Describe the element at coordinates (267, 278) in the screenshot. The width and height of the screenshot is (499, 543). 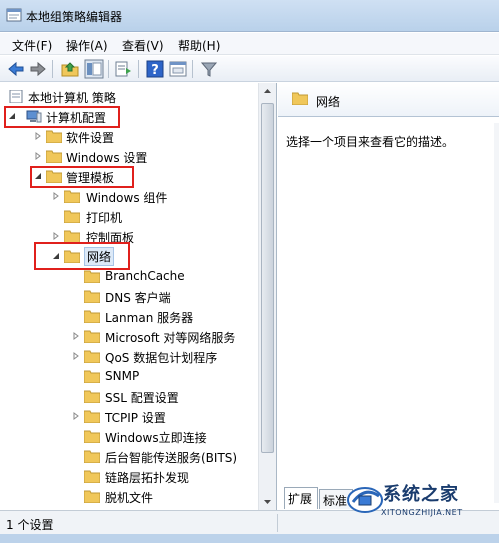
I see `scrollbar-thumb` at that location.